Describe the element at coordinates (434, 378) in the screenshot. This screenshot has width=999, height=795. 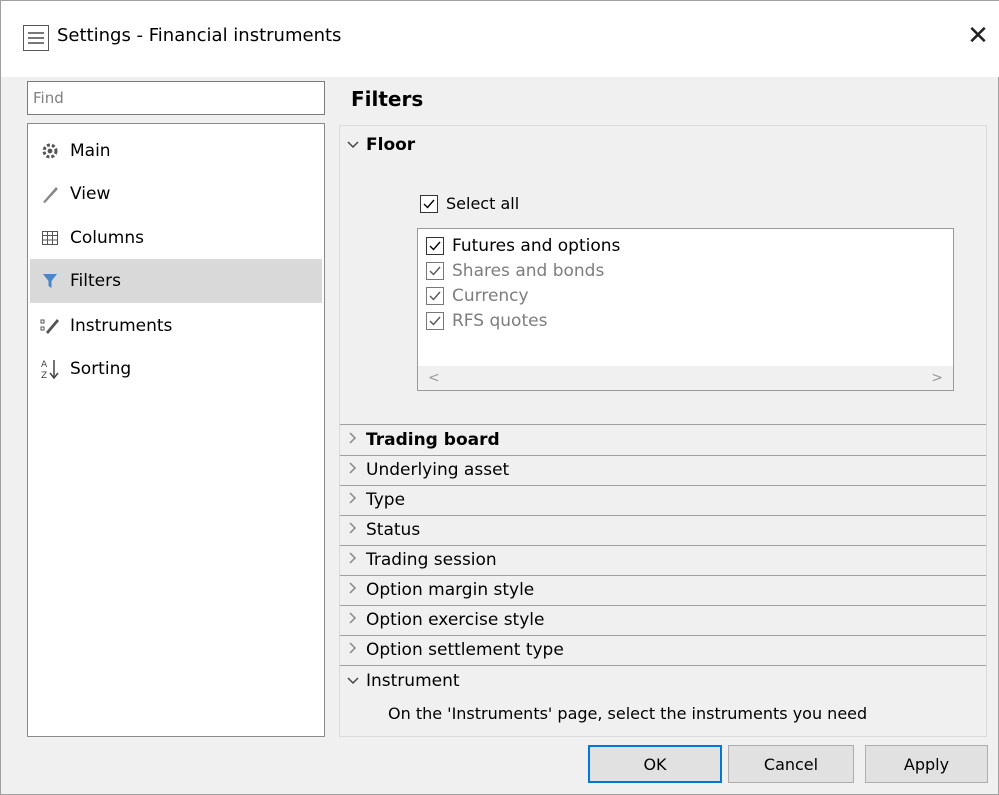
I see `scroll-left-icon: <` at that location.